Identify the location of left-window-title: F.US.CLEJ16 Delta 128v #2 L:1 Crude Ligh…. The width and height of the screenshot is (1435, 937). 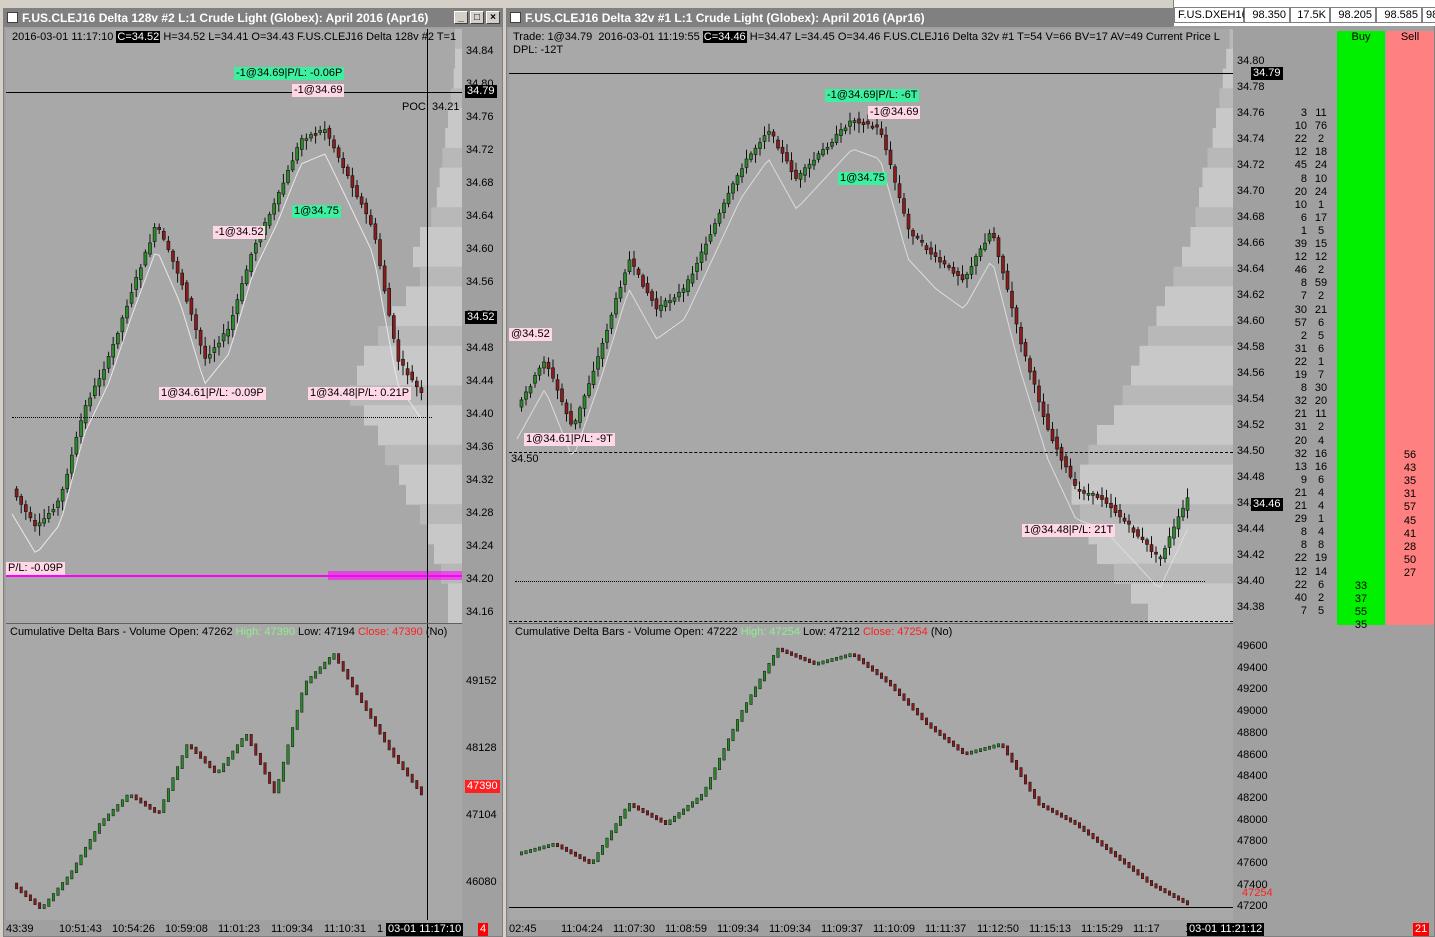
(225, 18).